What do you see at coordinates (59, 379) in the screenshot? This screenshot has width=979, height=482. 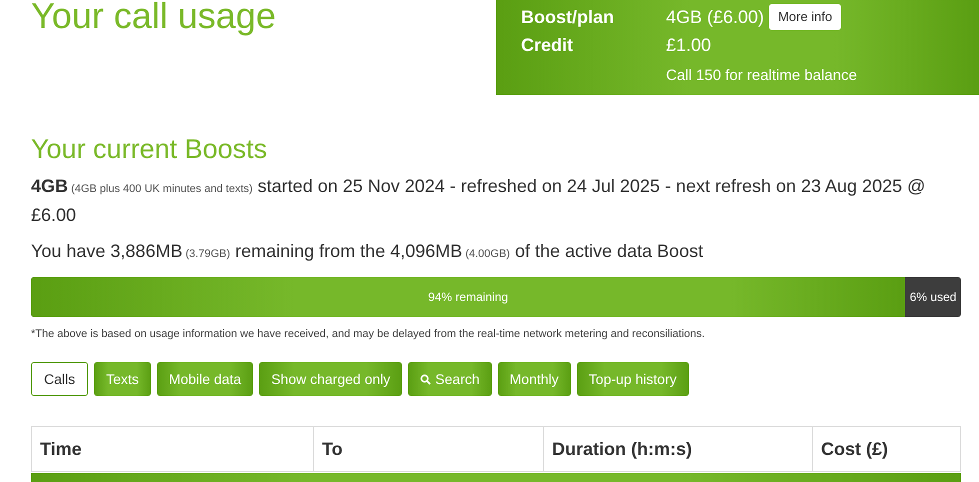 I see `filter-button: Calls` at bounding box center [59, 379].